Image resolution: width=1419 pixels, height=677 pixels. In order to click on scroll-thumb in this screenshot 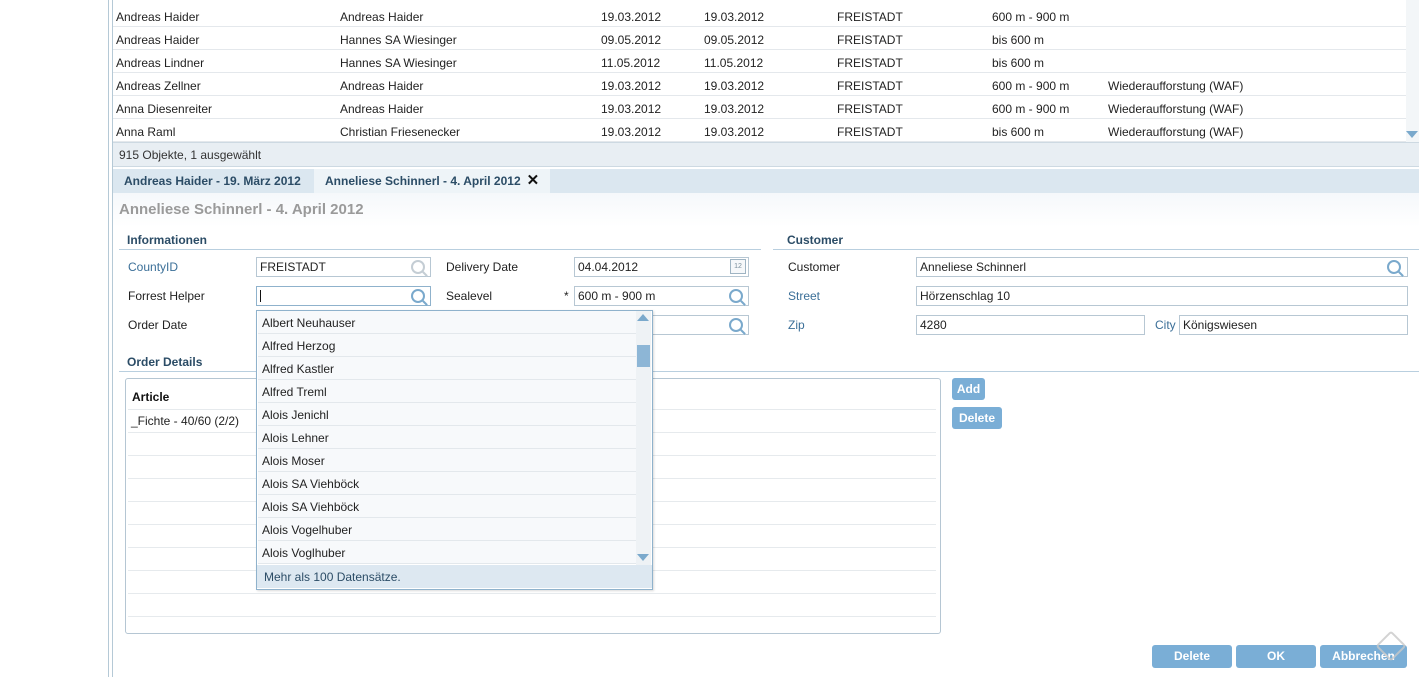, I will do `click(643, 356)`.